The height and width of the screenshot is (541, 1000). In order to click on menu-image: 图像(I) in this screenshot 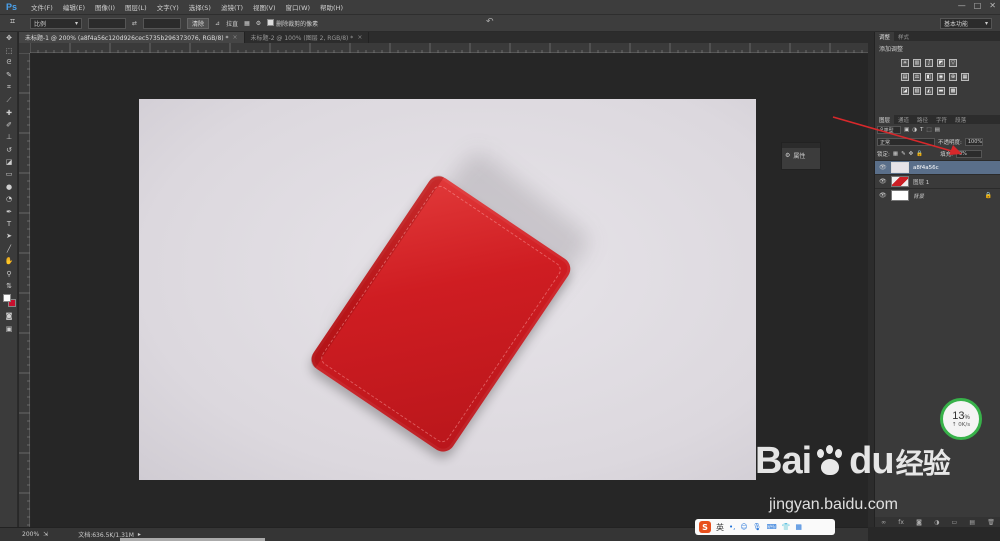, I will do `click(105, 7)`.